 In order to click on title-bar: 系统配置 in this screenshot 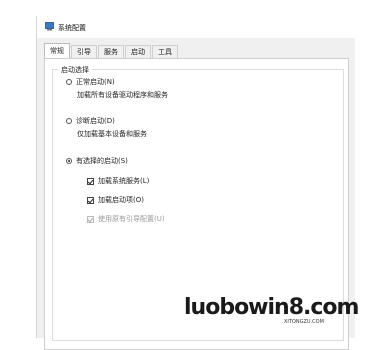, I will do `click(196, 27)`.